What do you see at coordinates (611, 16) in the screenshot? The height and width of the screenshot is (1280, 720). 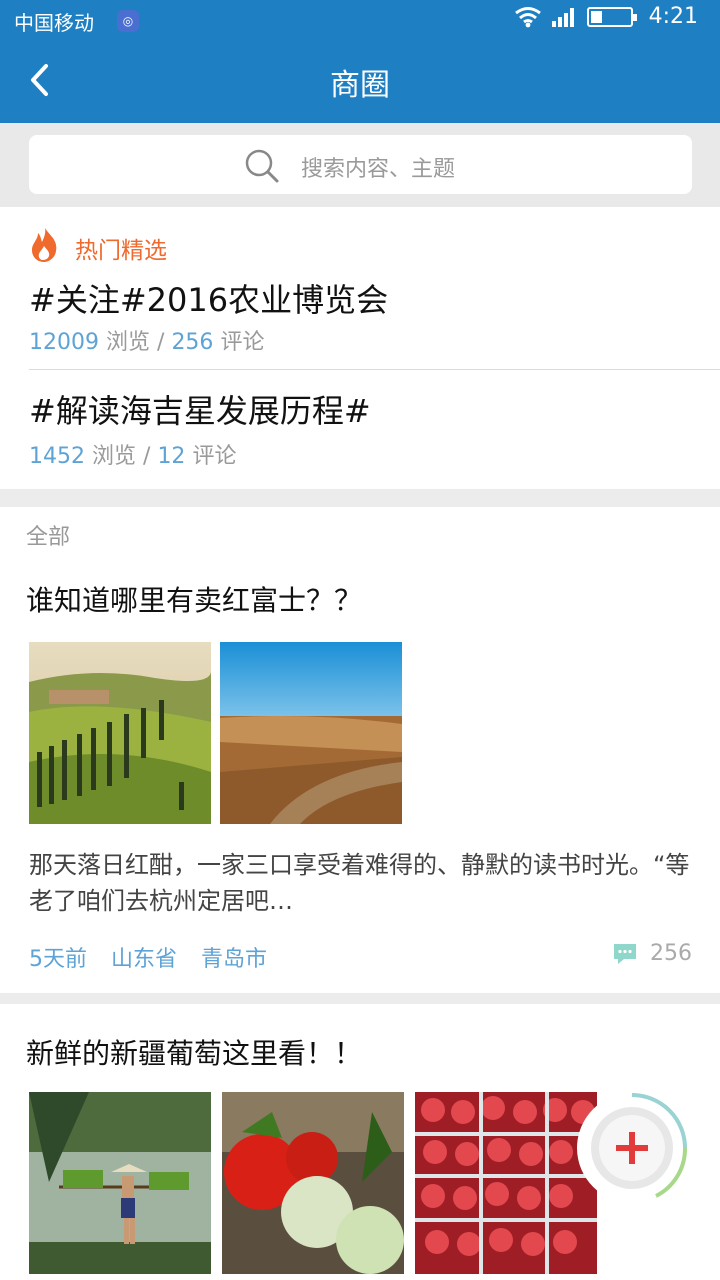 I see `battery-icon` at bounding box center [611, 16].